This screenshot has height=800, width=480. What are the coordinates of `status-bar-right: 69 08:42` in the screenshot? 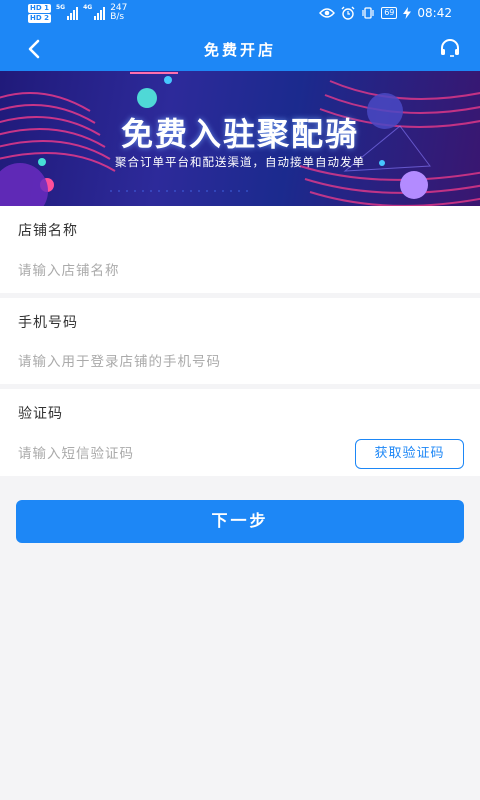 It's located at (385, 13).